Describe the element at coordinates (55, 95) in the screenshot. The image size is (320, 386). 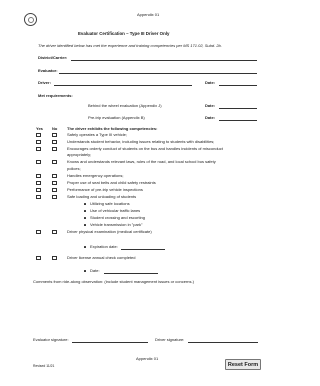
I see `met-requirements-heading: Met requirements:` at that location.